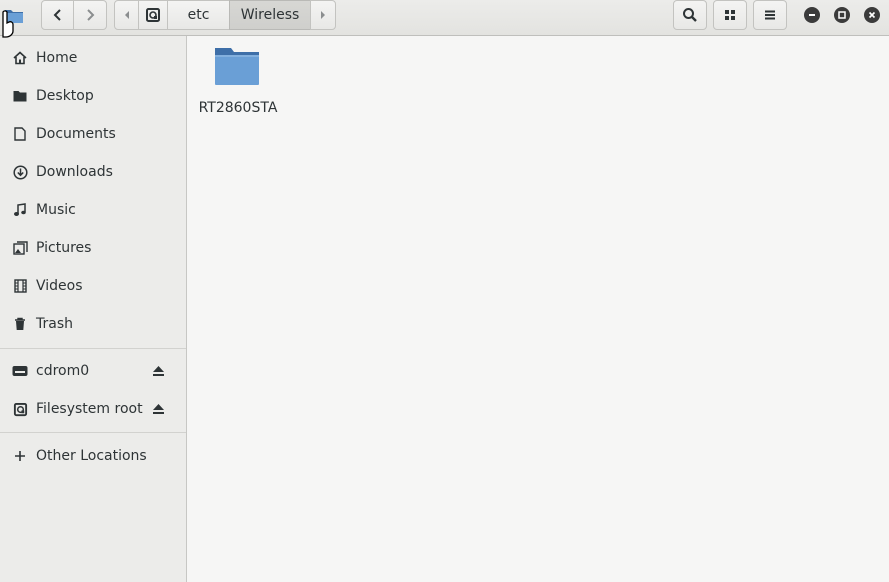  What do you see at coordinates (20, 210) in the screenshot?
I see `music-icon` at bounding box center [20, 210].